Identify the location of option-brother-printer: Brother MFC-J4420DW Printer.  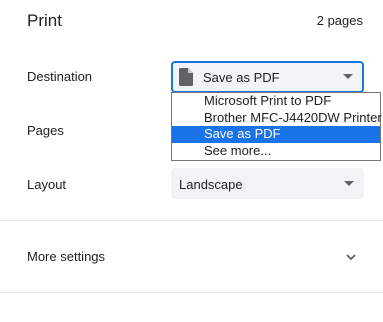
(277, 118).